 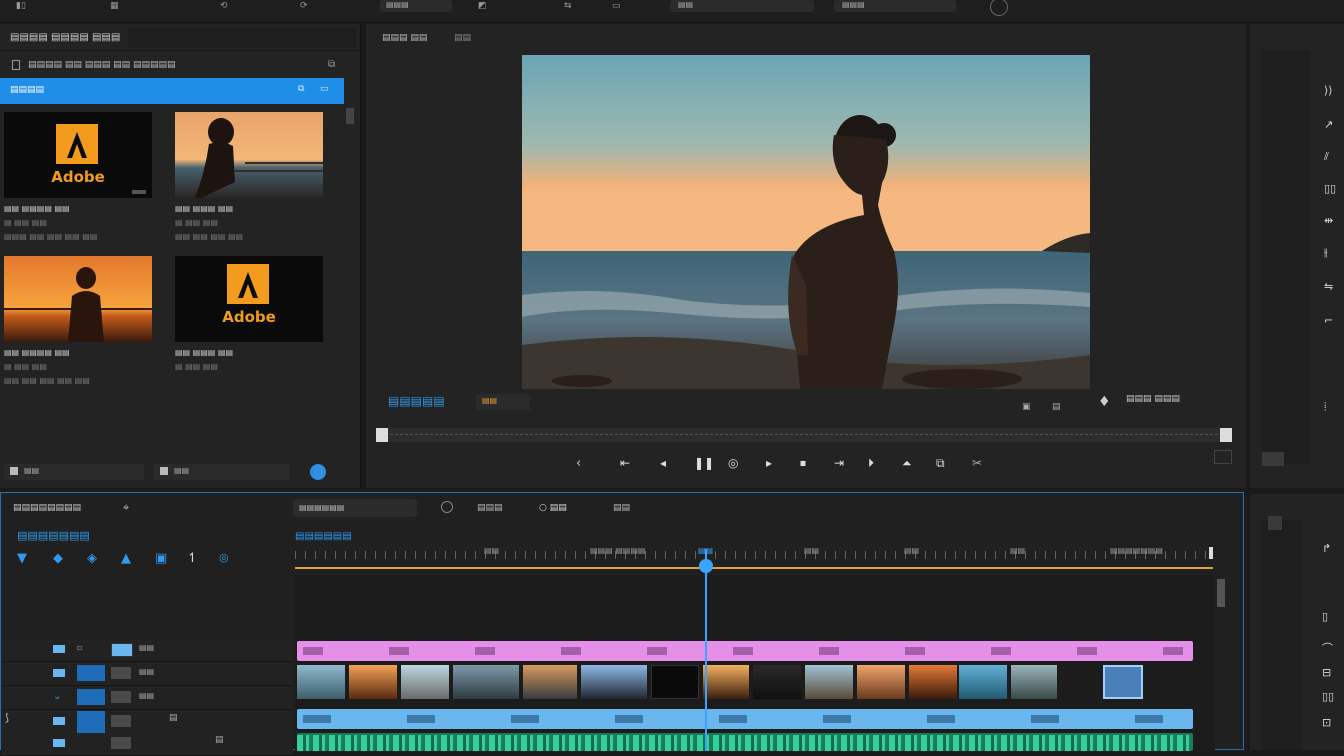 I want to click on insert-icon: ⧉, so click(x=940, y=463).